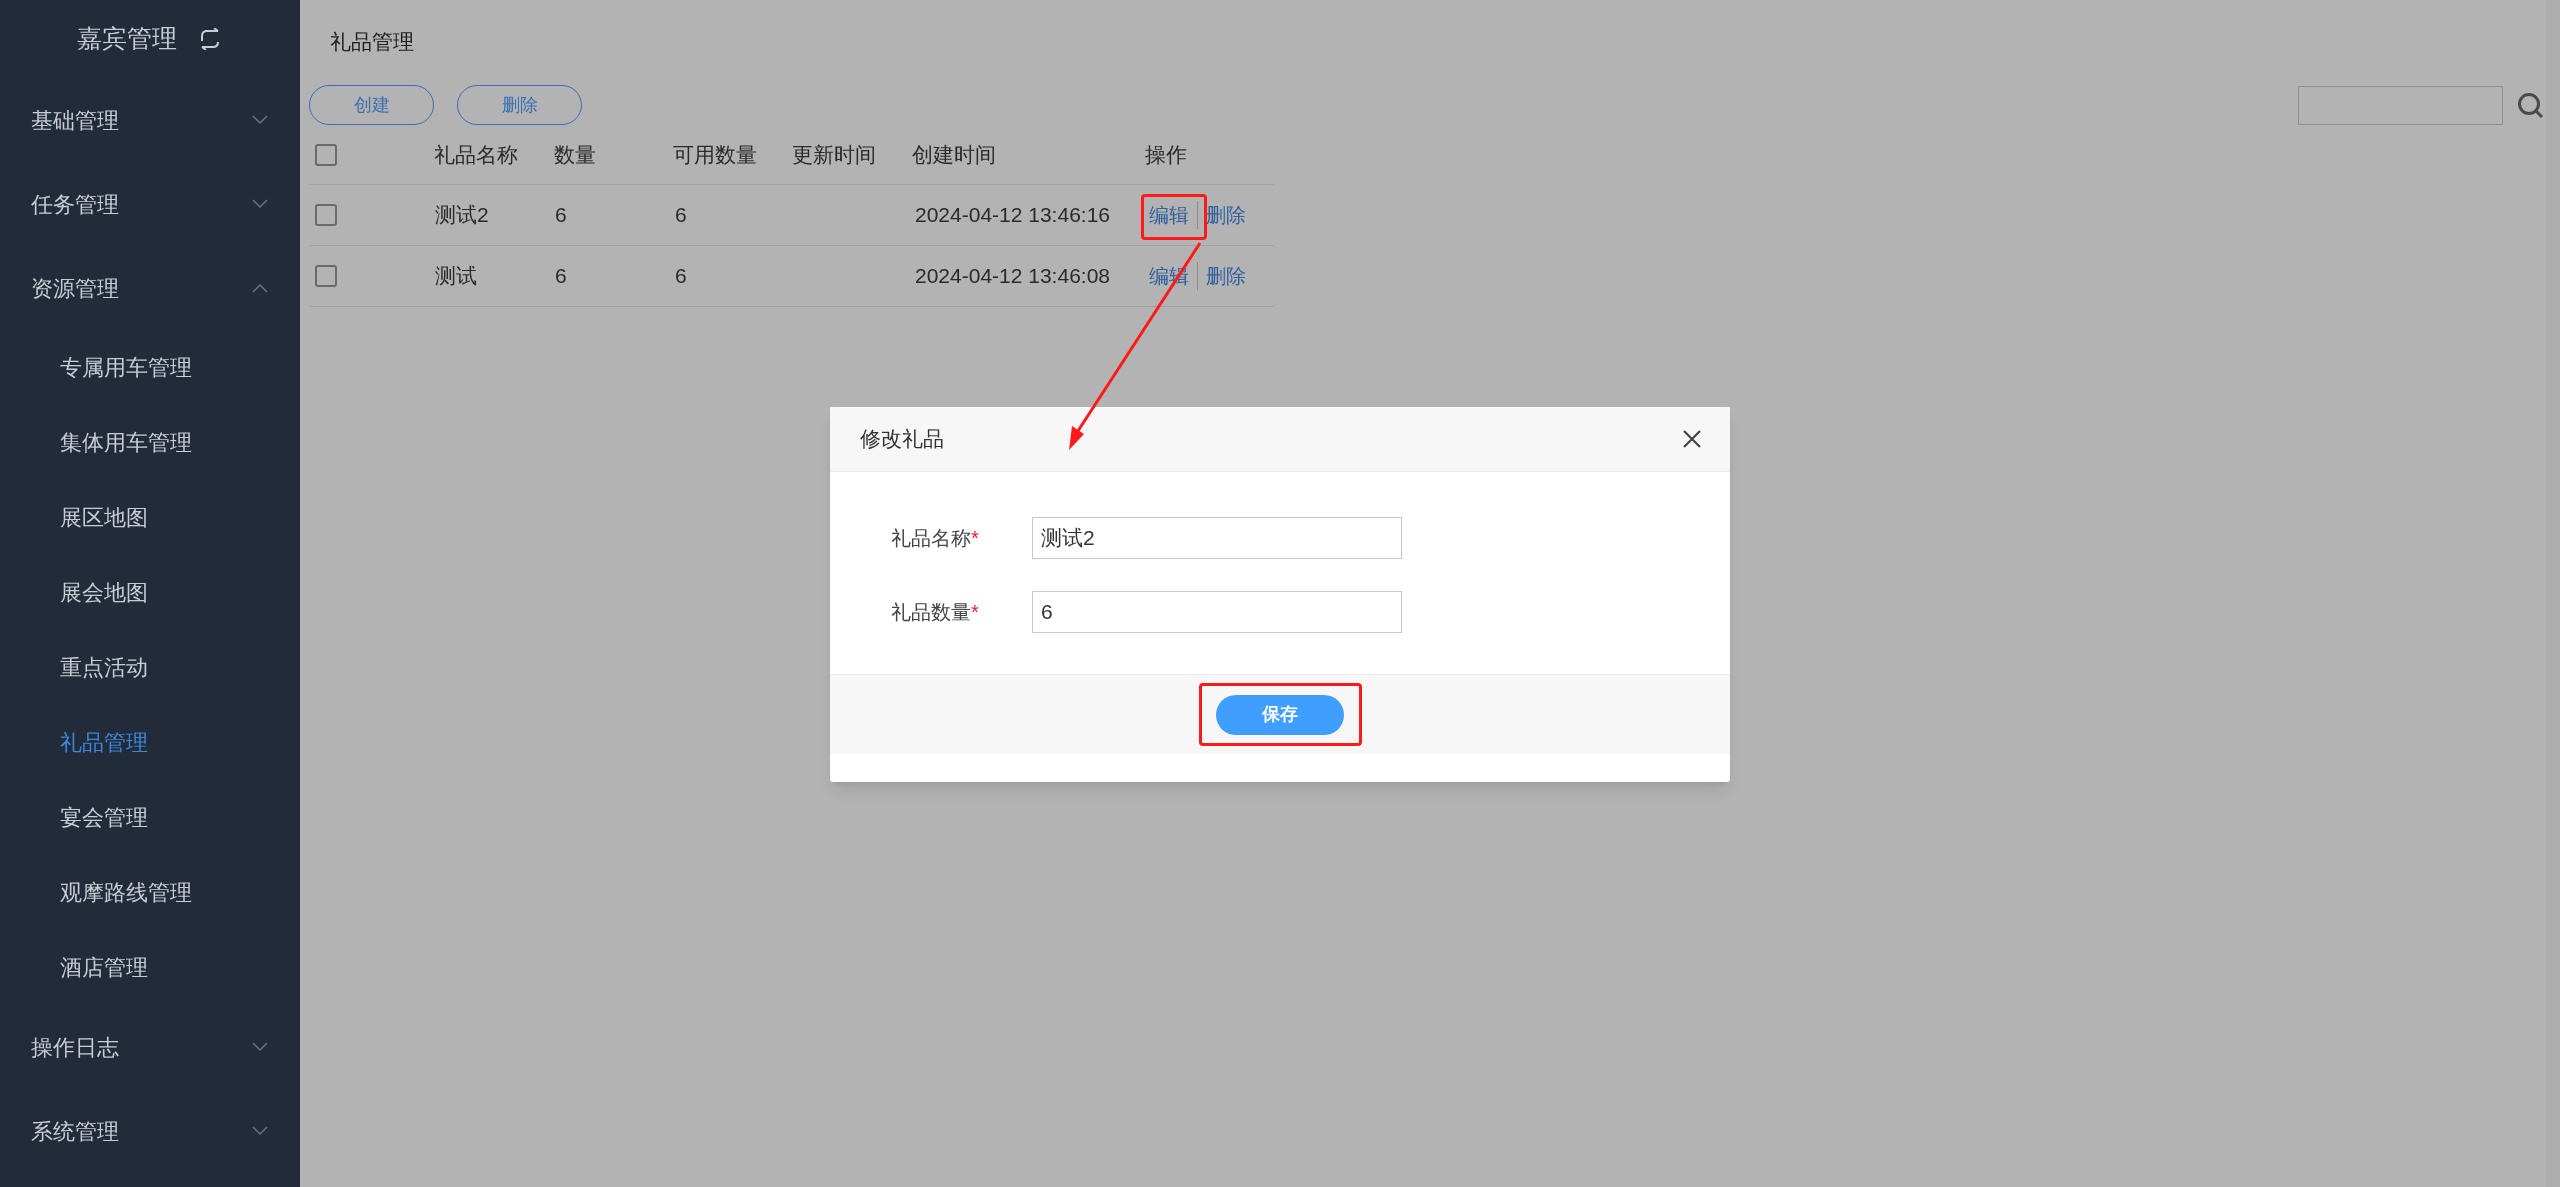  I want to click on table-cell: 2024-04-12 13:46:08, so click(1012, 276).